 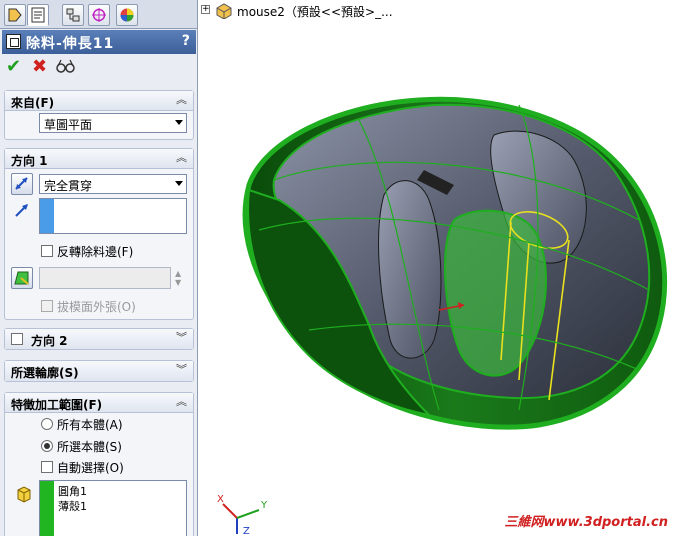 I want to click on coordinate-triad: X Y Z, so click(x=242, y=515).